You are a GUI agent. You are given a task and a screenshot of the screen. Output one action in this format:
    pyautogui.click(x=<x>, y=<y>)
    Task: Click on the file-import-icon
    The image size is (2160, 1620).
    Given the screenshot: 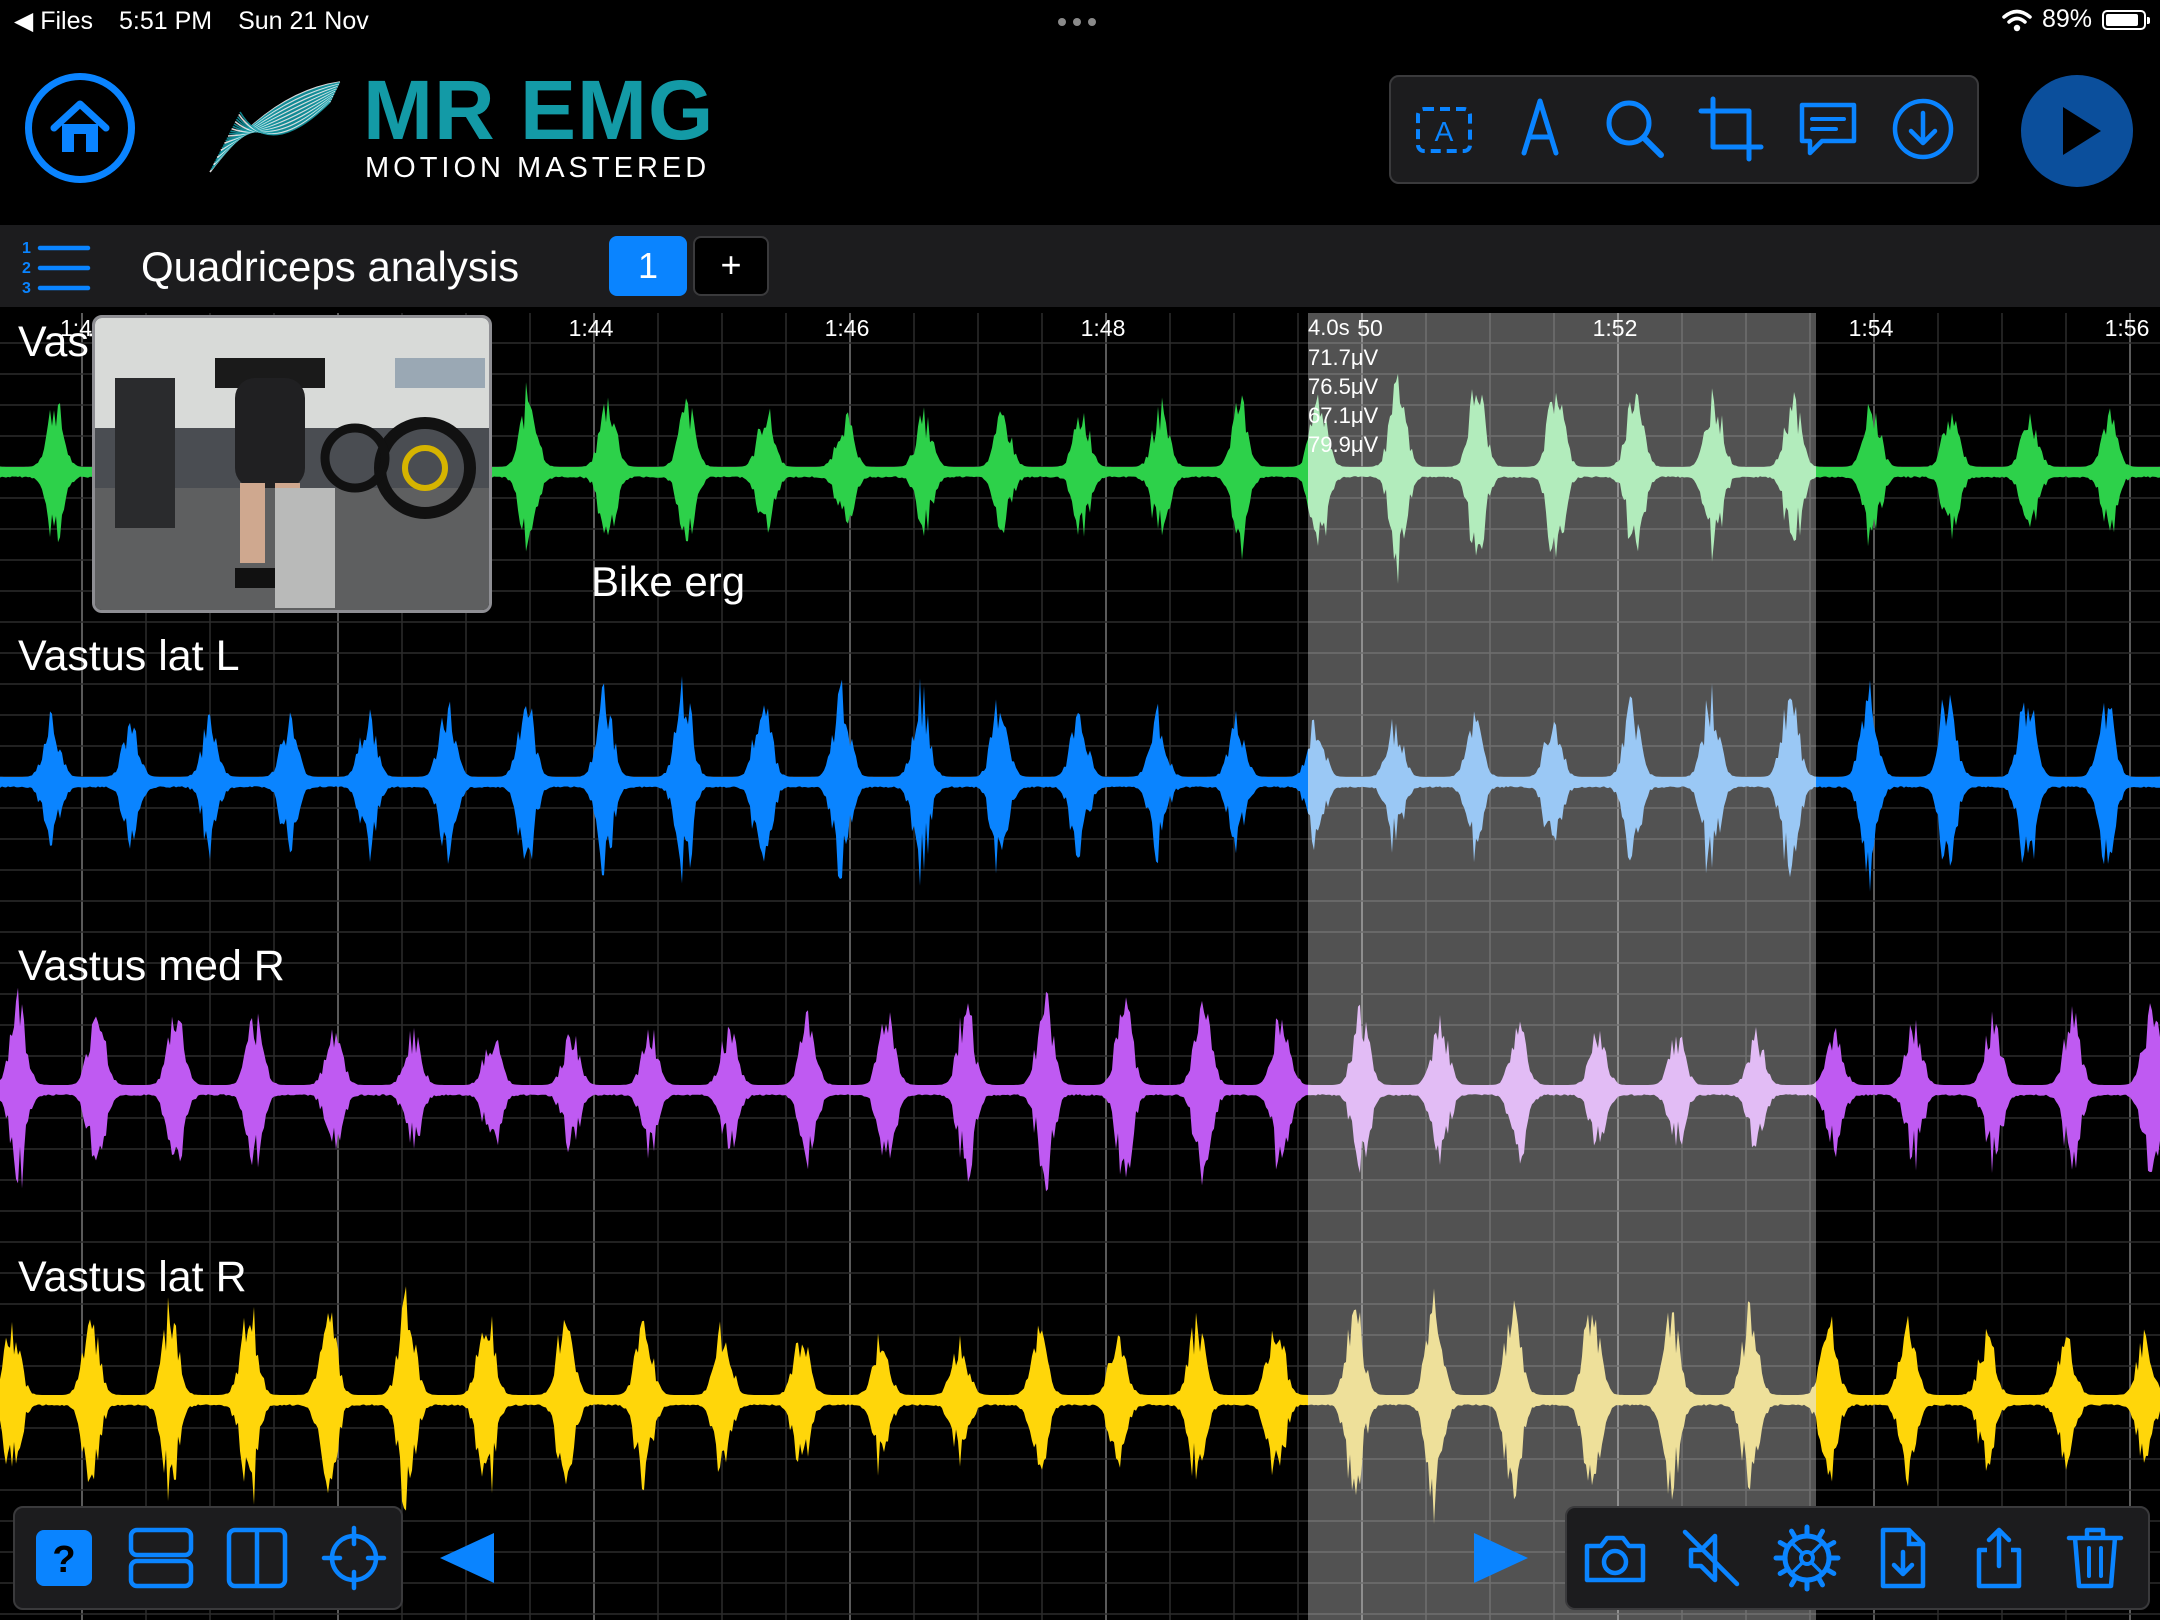 What is the action you would take?
    pyautogui.click(x=1903, y=1558)
    